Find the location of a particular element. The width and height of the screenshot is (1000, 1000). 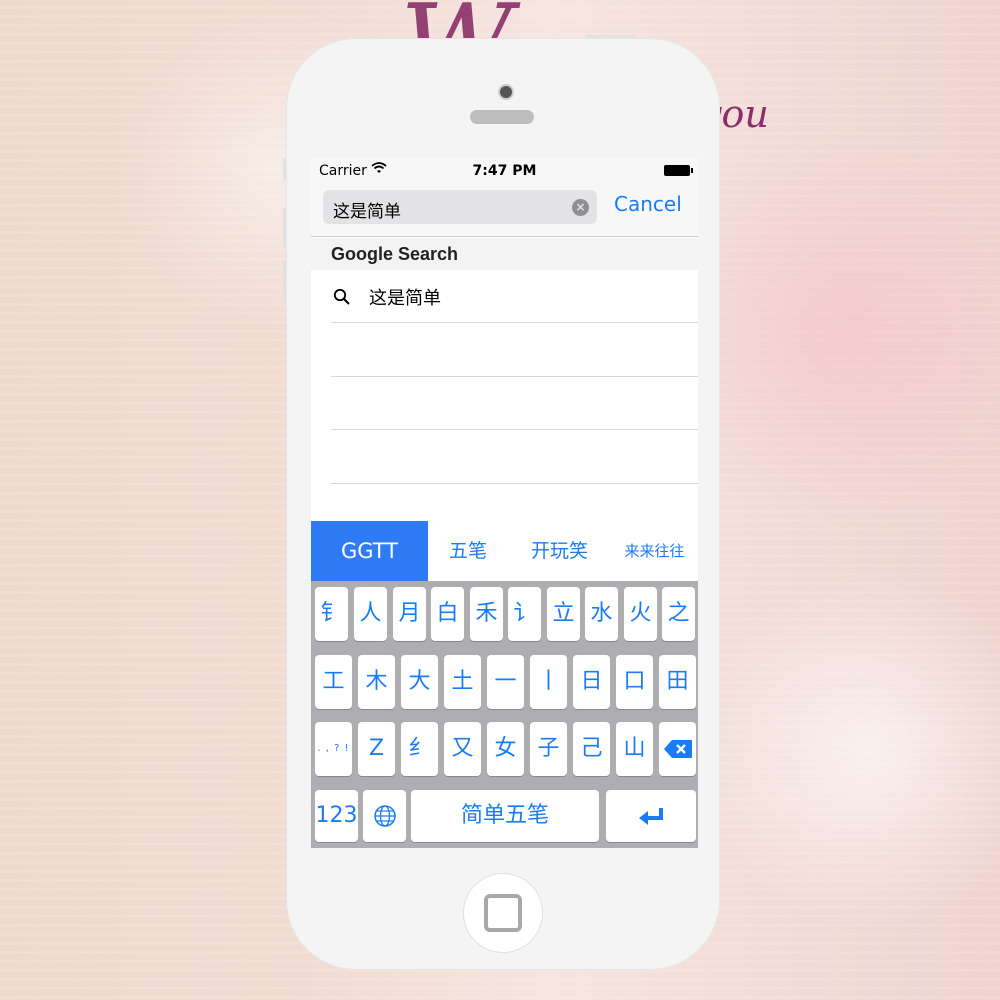

clear-icon: × is located at coordinates (580, 207).